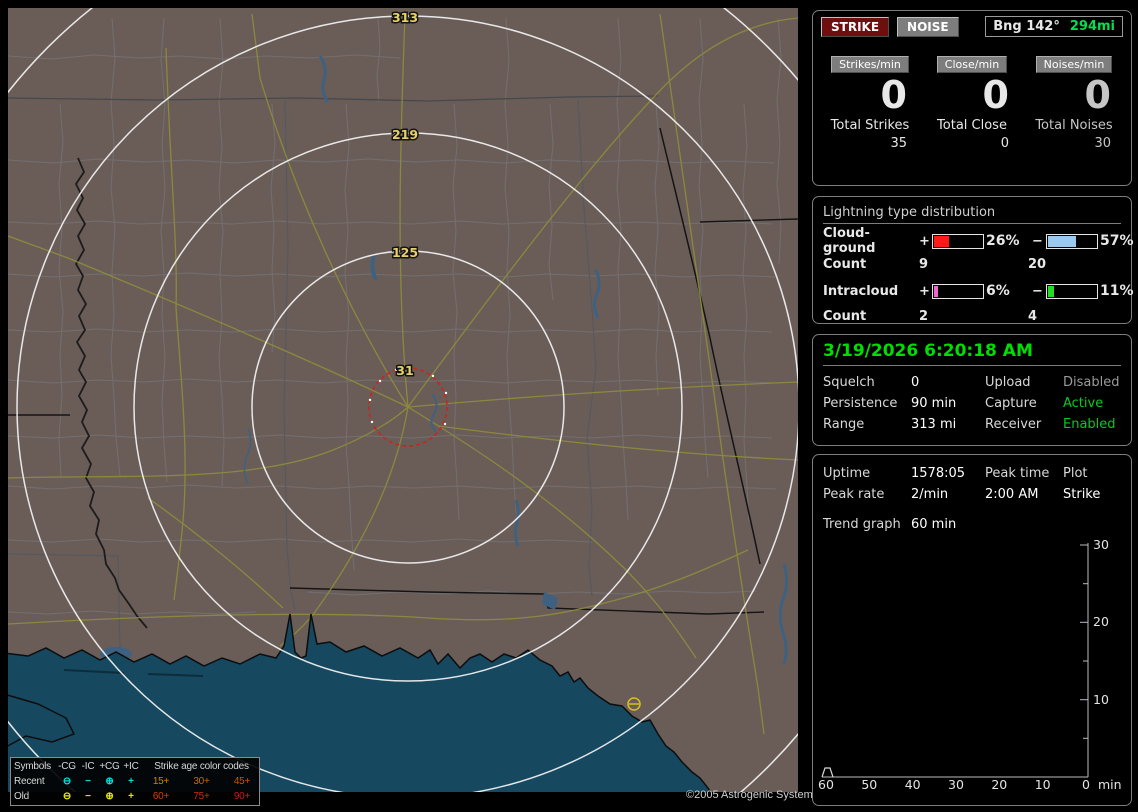  I want to click on xtick-60: 60, so click(826, 784).